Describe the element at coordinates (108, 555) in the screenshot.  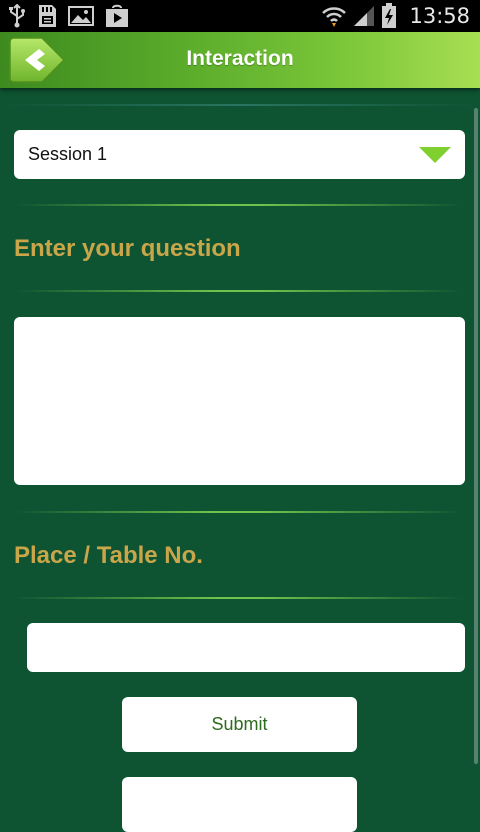
I see `table-label: Place / Table No.` at that location.